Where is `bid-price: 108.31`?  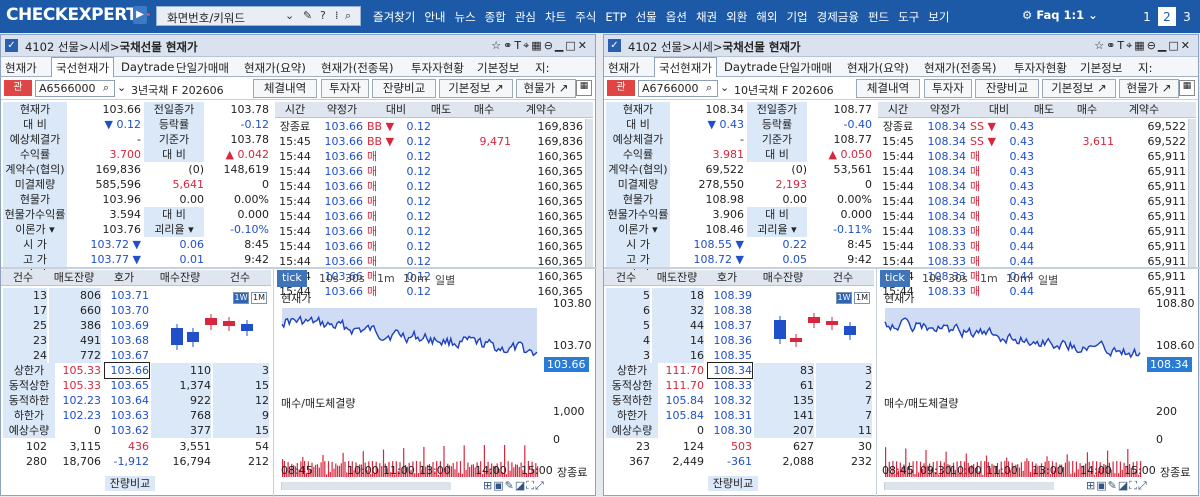
bid-price: 108.31 is located at coordinates (730, 415).